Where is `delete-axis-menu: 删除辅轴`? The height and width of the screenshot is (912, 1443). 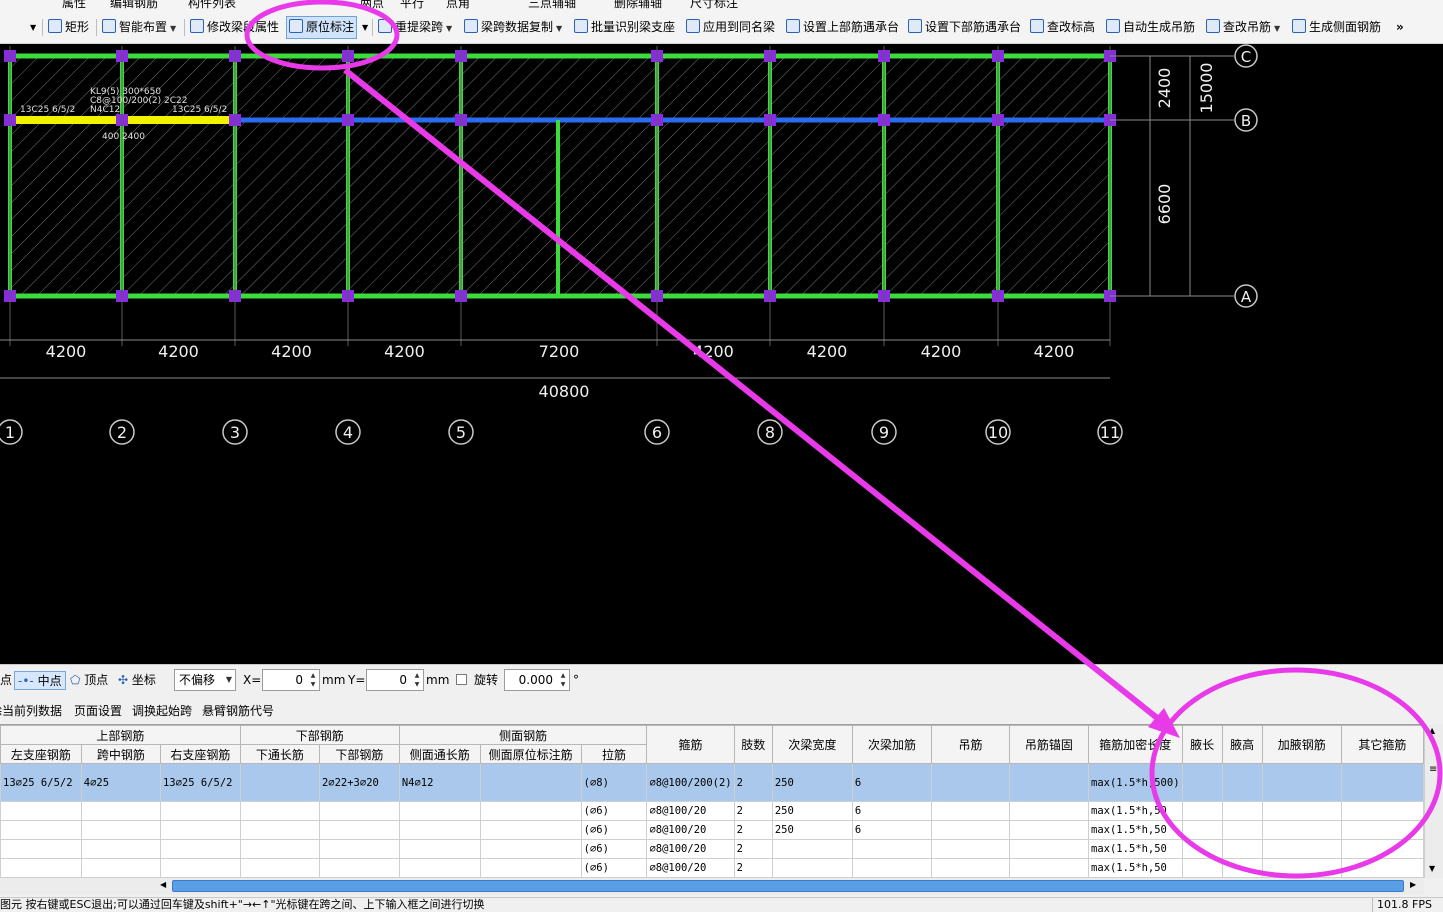 delete-axis-menu: 删除辅轴 is located at coordinates (638, 5).